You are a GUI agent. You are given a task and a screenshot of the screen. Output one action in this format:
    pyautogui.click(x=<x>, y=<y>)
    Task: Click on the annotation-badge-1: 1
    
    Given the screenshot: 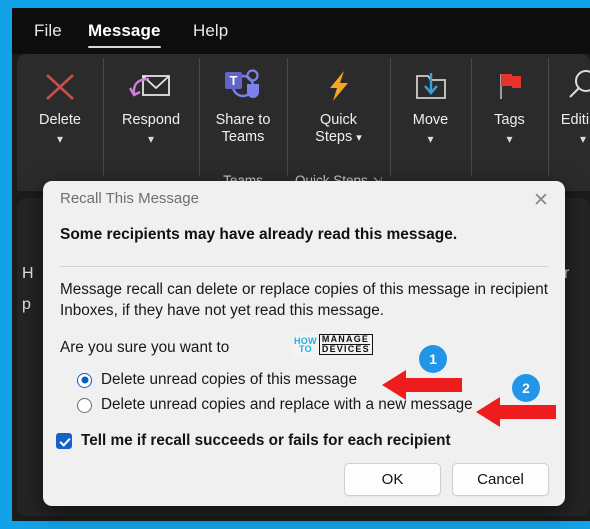 What is the action you would take?
    pyautogui.click(x=433, y=359)
    